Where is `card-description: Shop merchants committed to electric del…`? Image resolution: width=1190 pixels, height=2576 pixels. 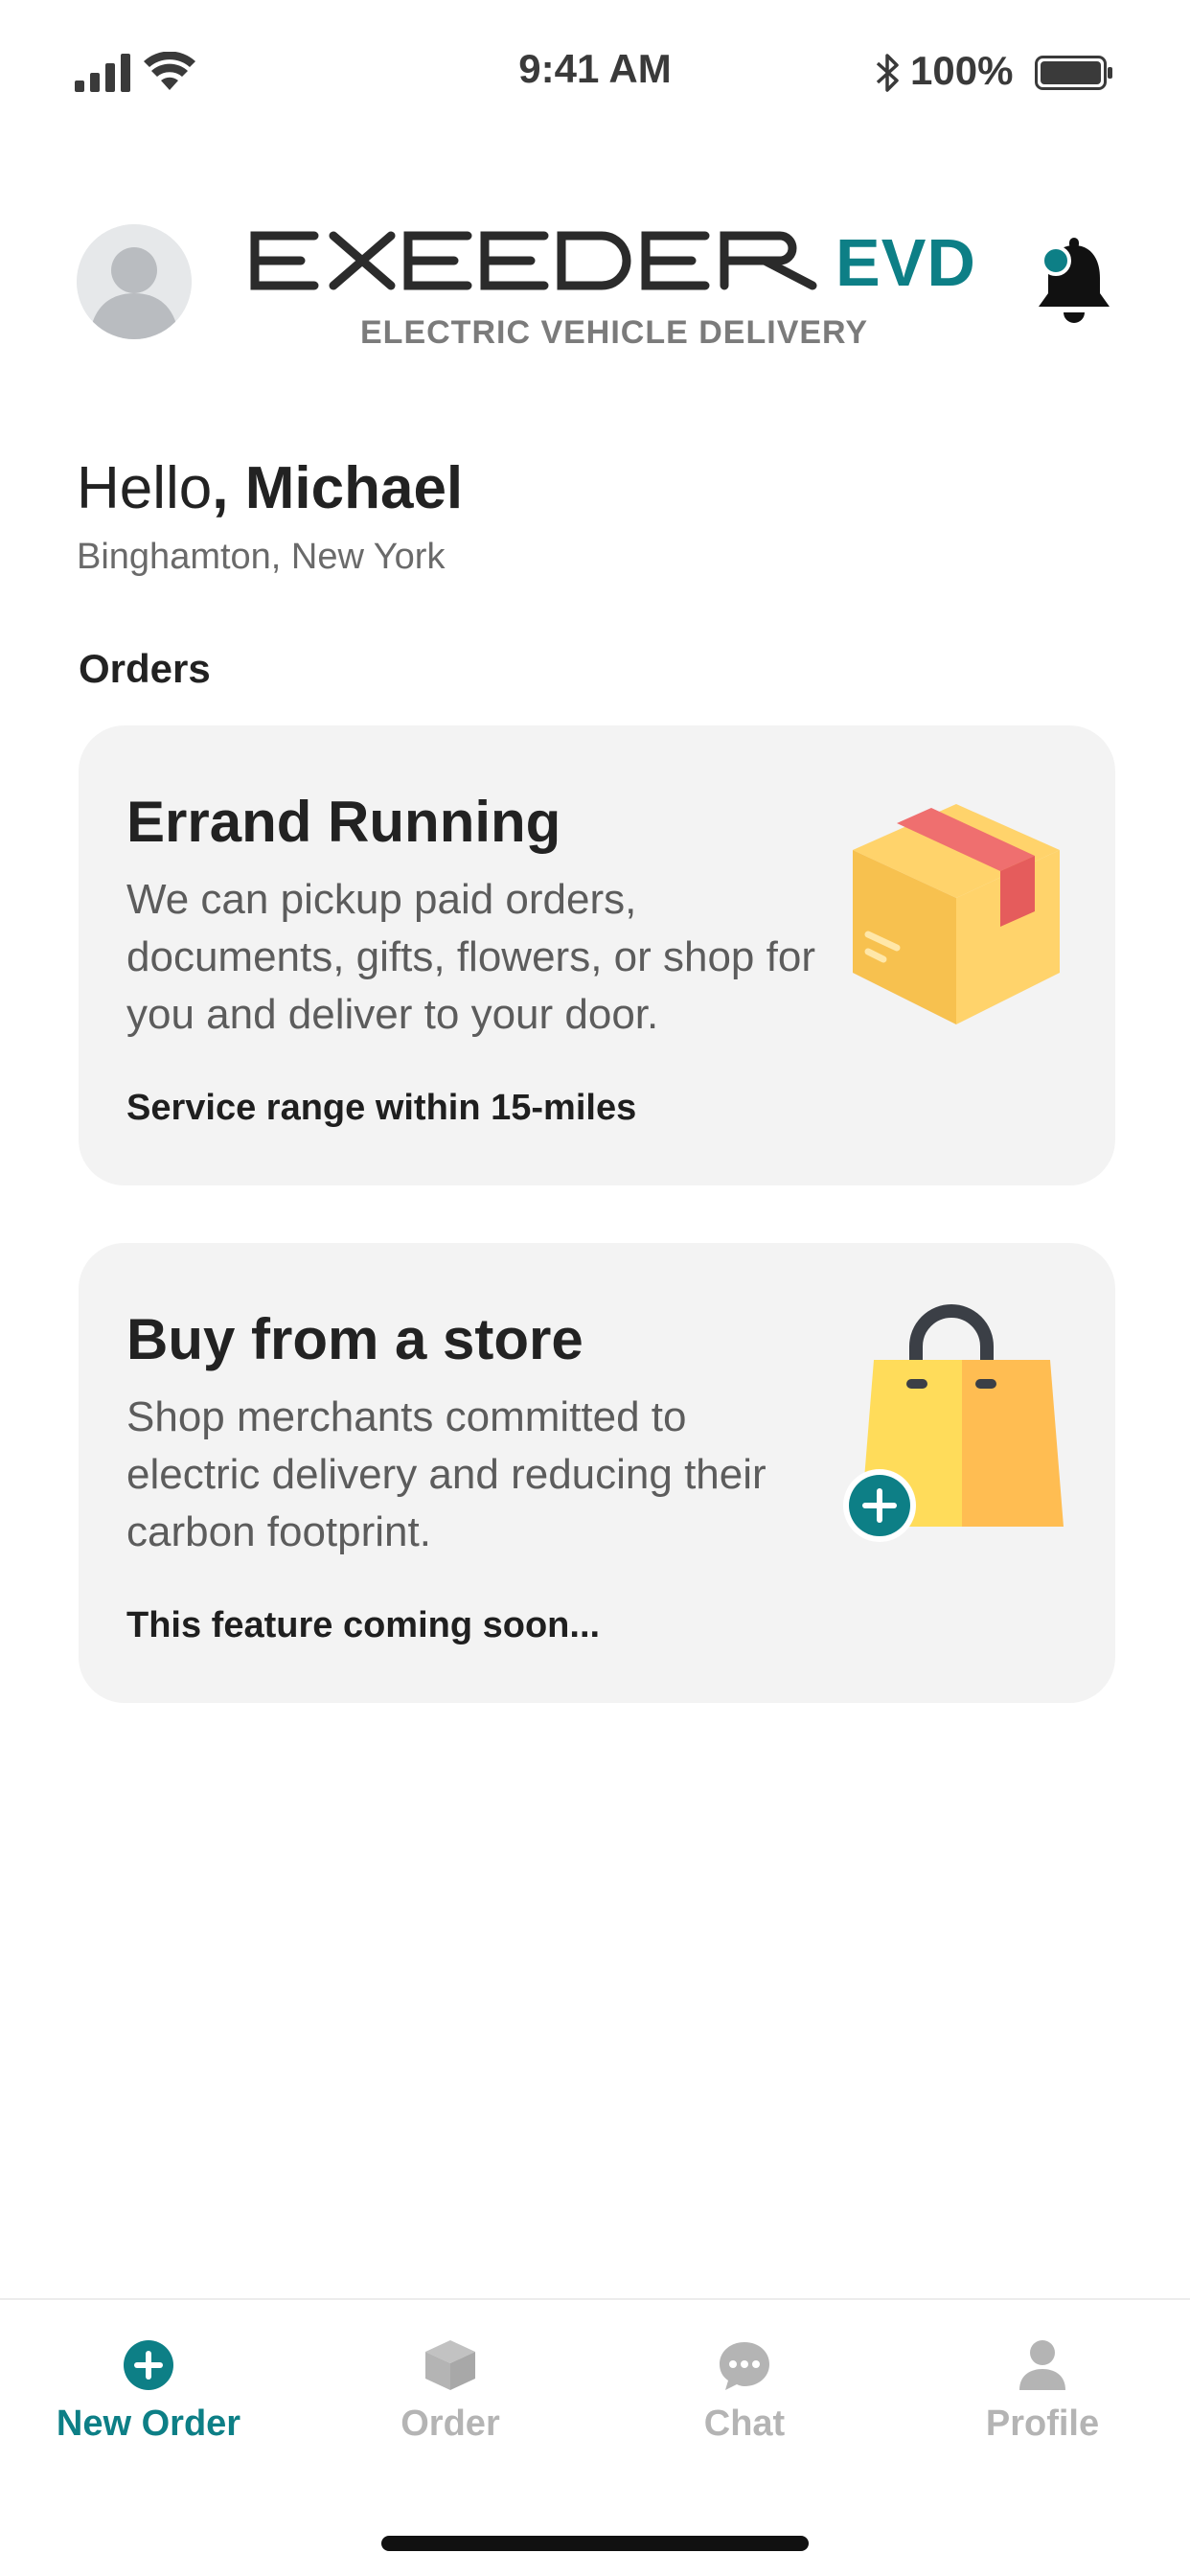
card-description: Shop merchants committed to electric del… is located at coordinates (447, 1474).